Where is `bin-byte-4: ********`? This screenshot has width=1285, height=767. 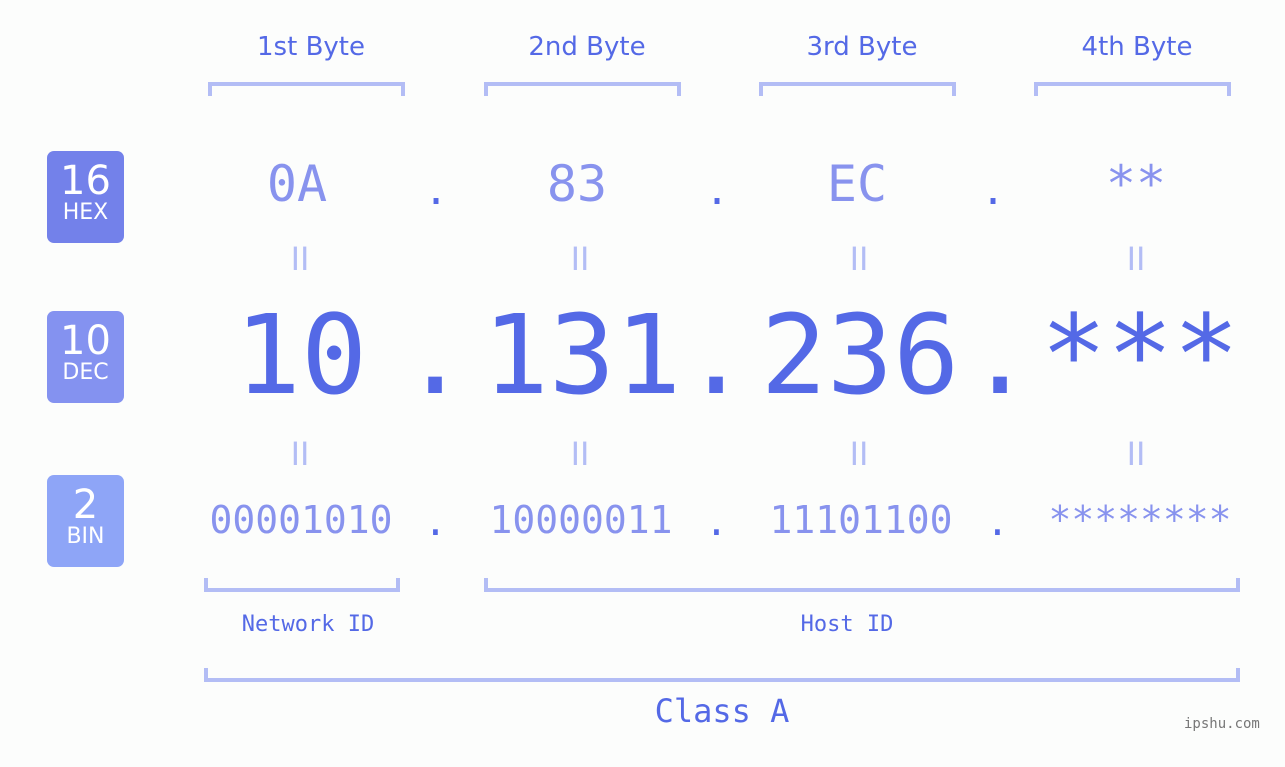
bin-byte-4: ******** is located at coordinates (1140, 520).